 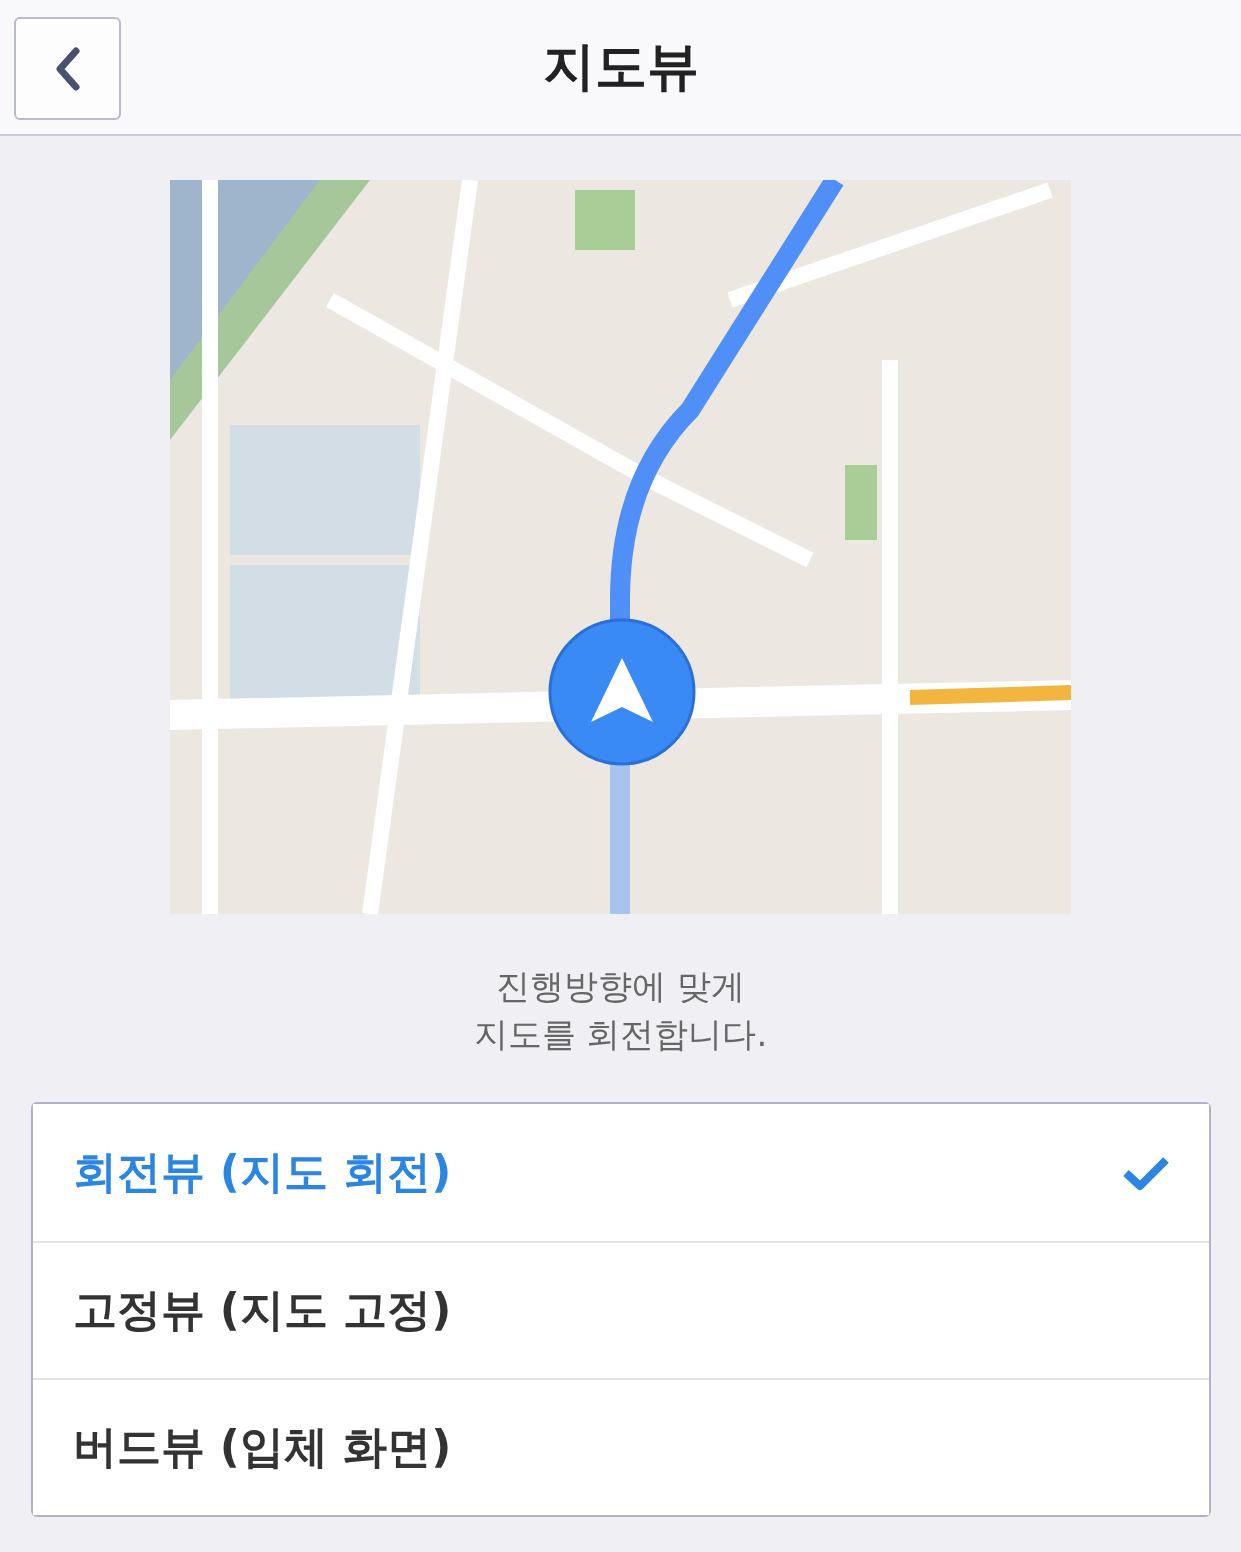 What do you see at coordinates (620, 66) in the screenshot?
I see `page-title: 지도뷰` at bounding box center [620, 66].